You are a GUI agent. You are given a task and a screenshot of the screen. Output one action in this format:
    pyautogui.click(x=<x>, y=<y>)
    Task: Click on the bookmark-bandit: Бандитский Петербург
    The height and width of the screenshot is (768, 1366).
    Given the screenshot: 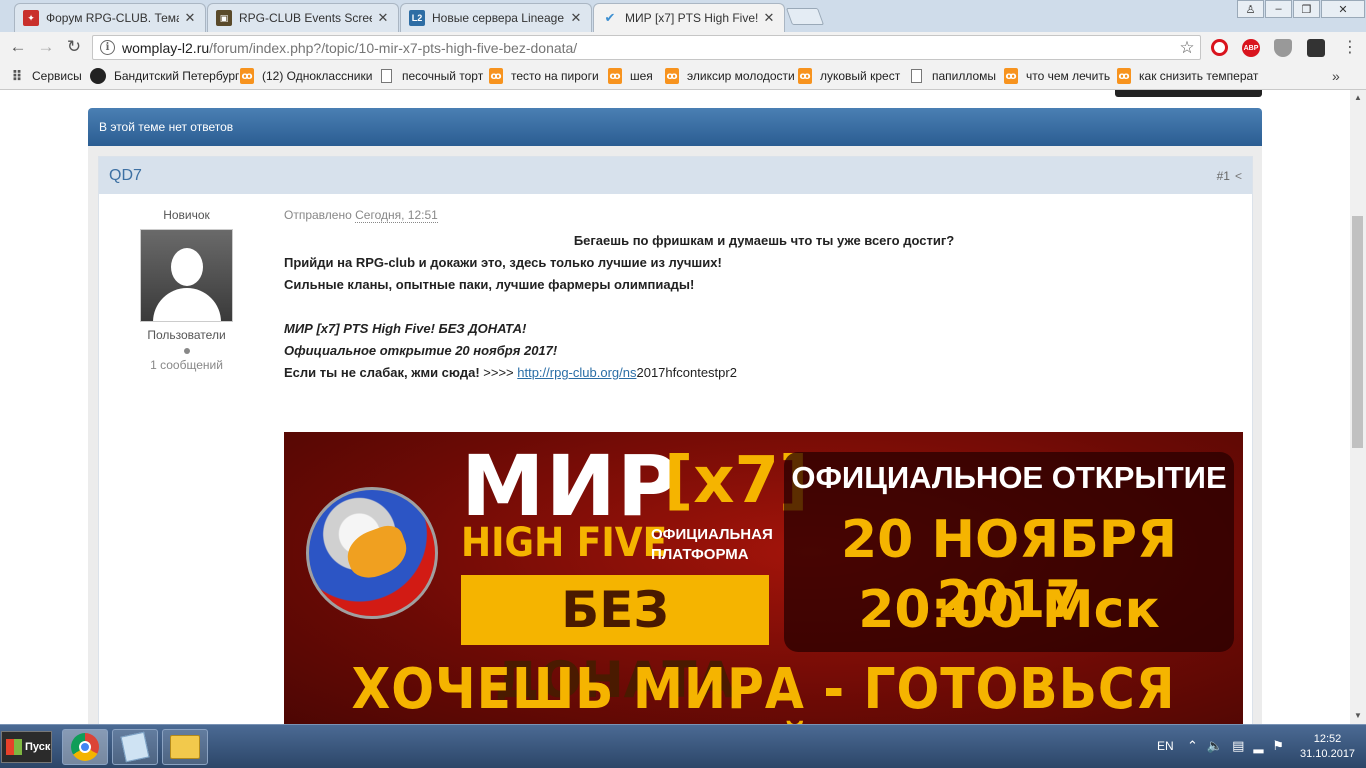 What is the action you would take?
    pyautogui.click(x=164, y=76)
    